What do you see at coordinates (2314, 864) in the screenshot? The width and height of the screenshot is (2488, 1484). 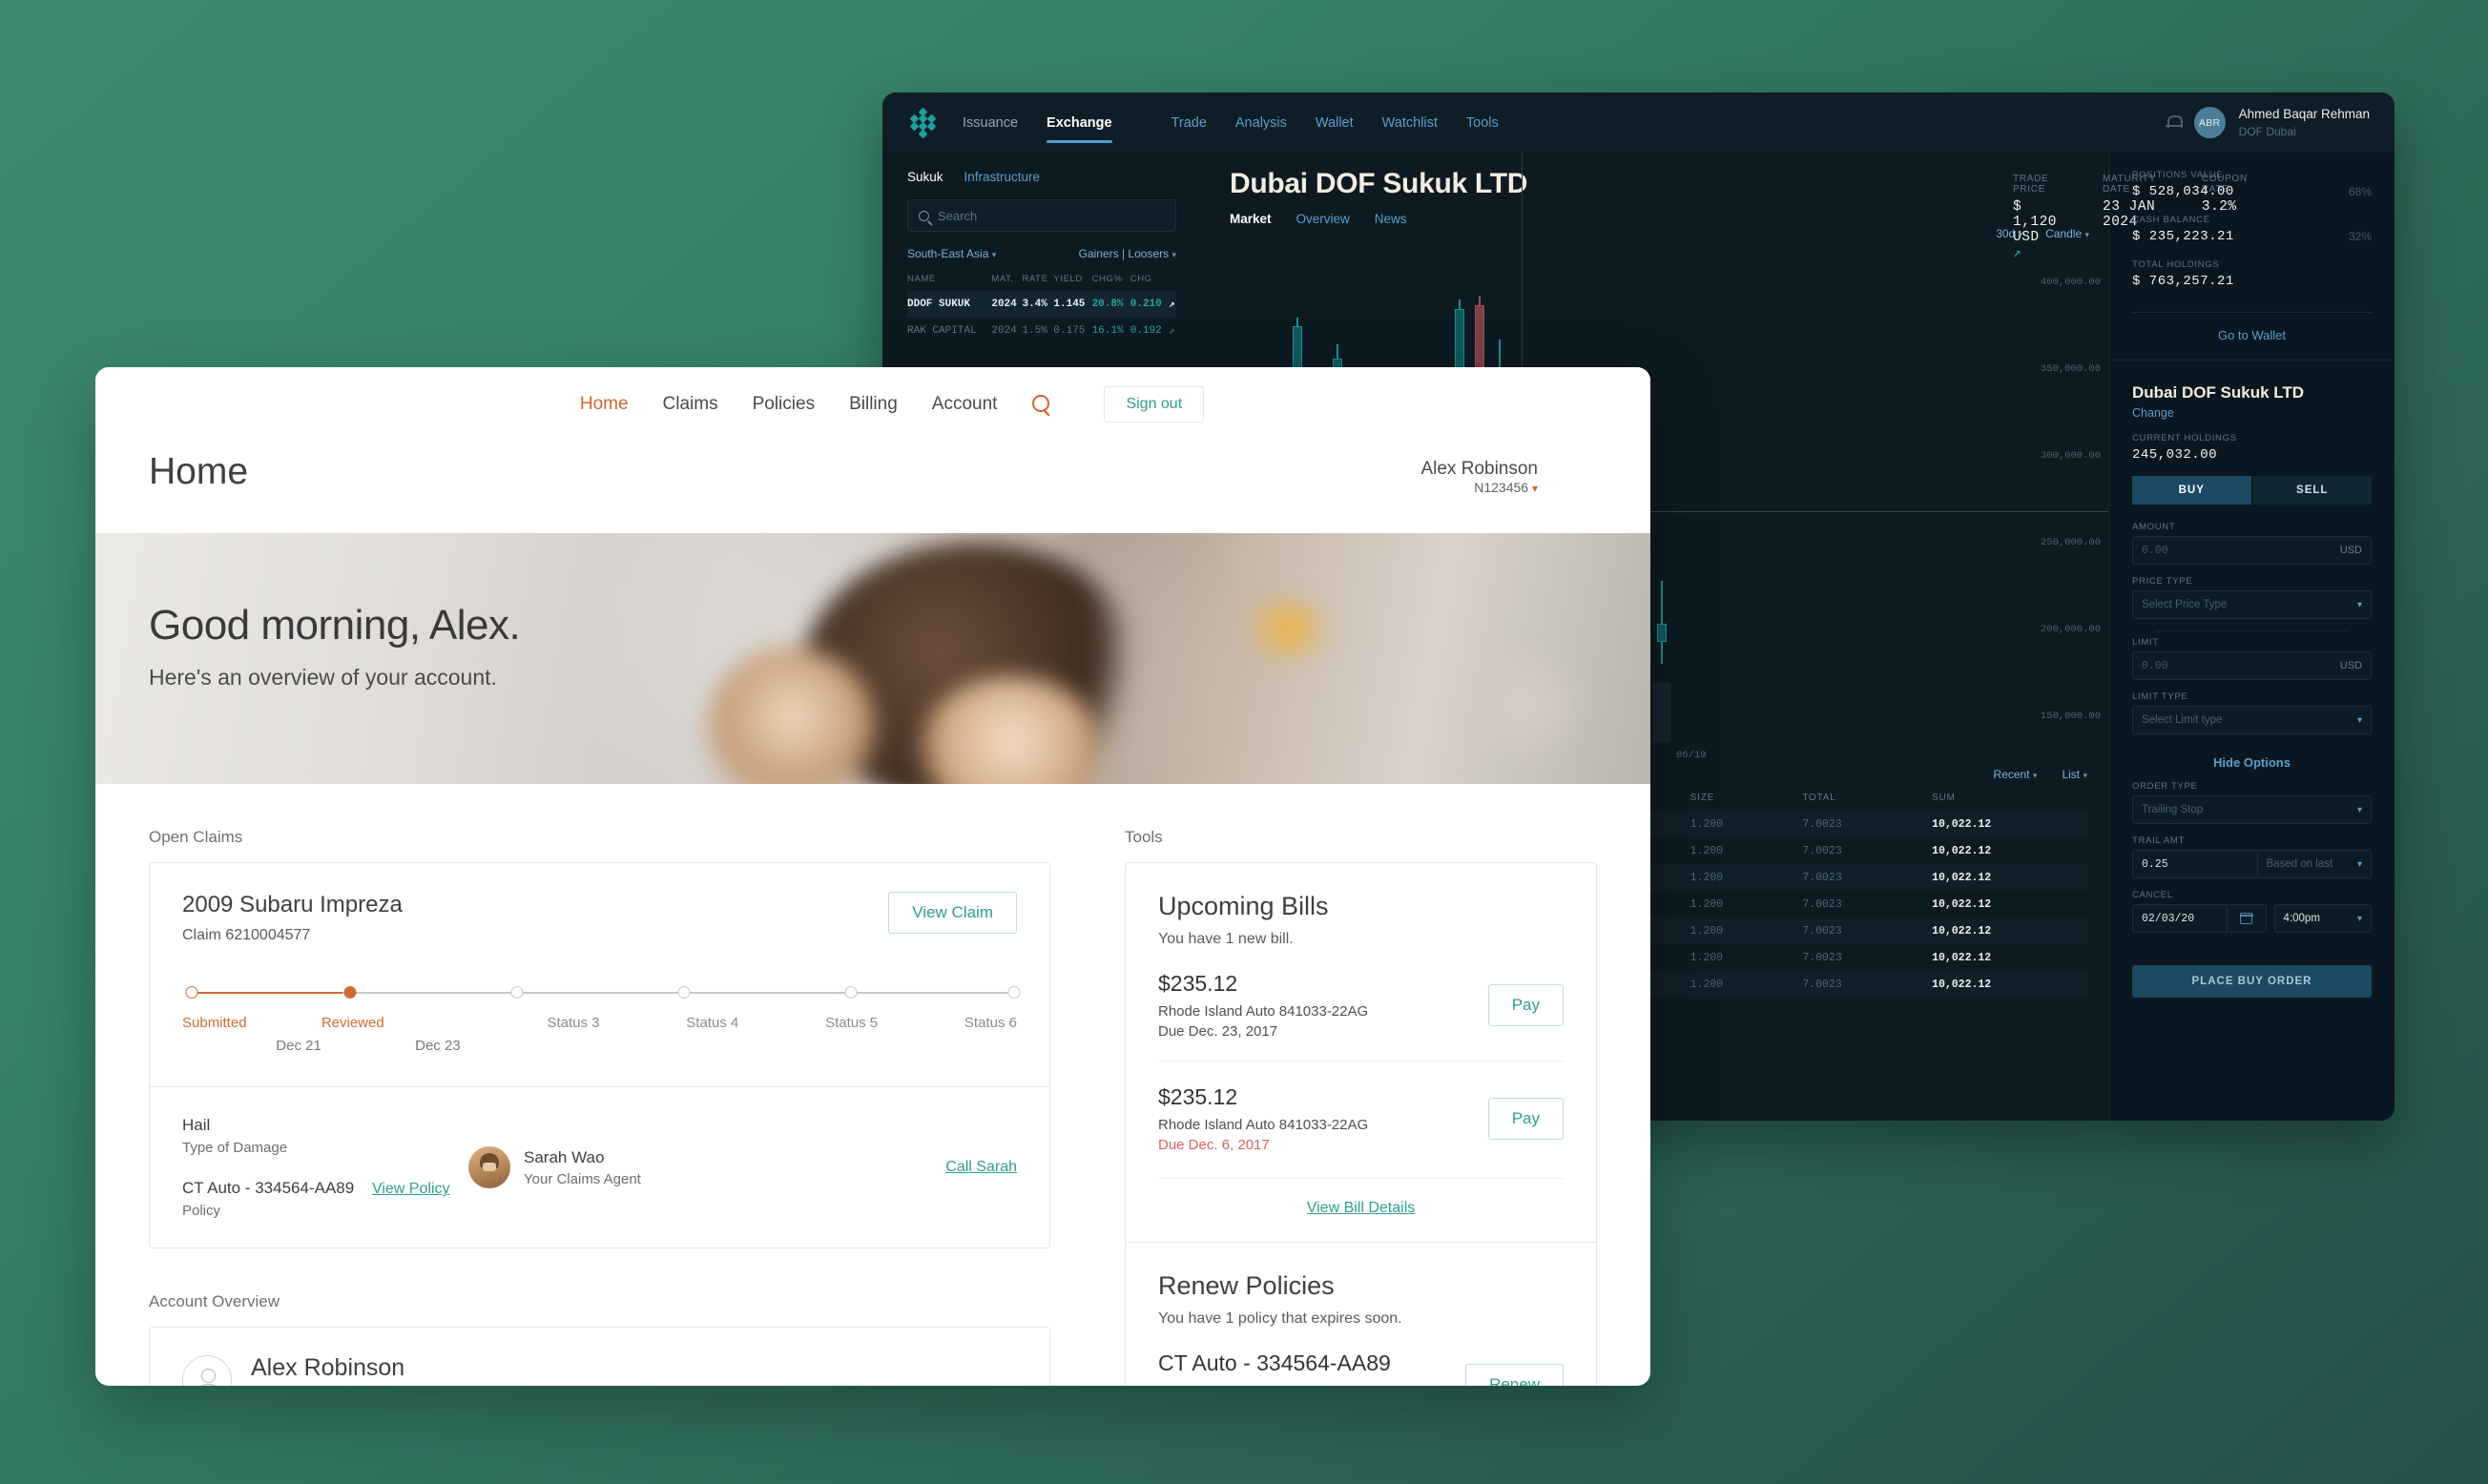 I see `trail-basis-select: Based on last ▾` at bounding box center [2314, 864].